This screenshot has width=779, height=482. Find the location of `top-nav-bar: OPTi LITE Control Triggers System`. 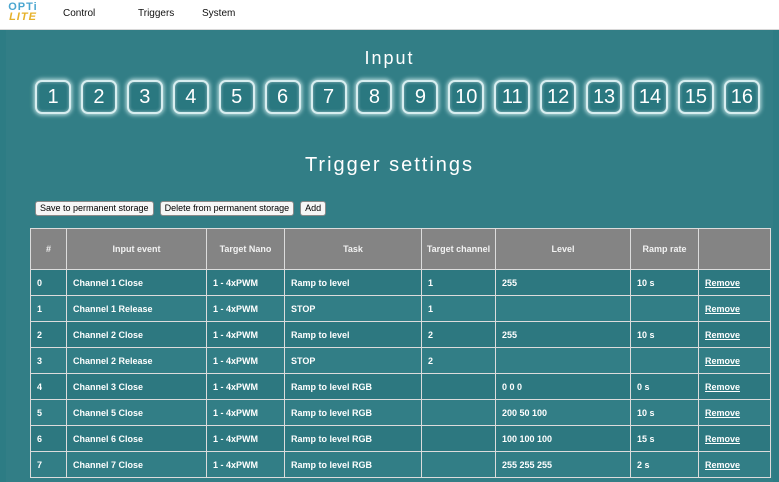

top-nav-bar: OPTi LITE Control Triggers System is located at coordinates (389, 15).